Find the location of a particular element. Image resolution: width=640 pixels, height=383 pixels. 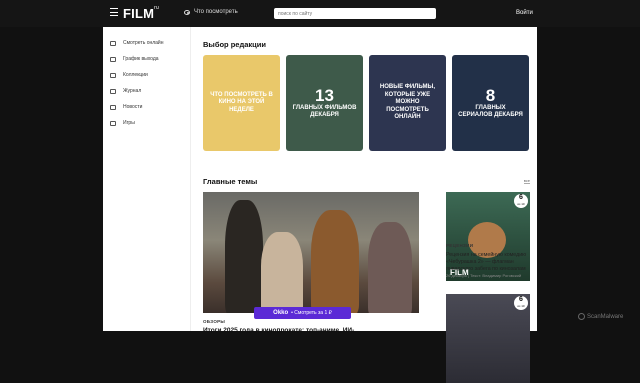

editors-card: 8 главных сериалов декабря is located at coordinates (490, 103).